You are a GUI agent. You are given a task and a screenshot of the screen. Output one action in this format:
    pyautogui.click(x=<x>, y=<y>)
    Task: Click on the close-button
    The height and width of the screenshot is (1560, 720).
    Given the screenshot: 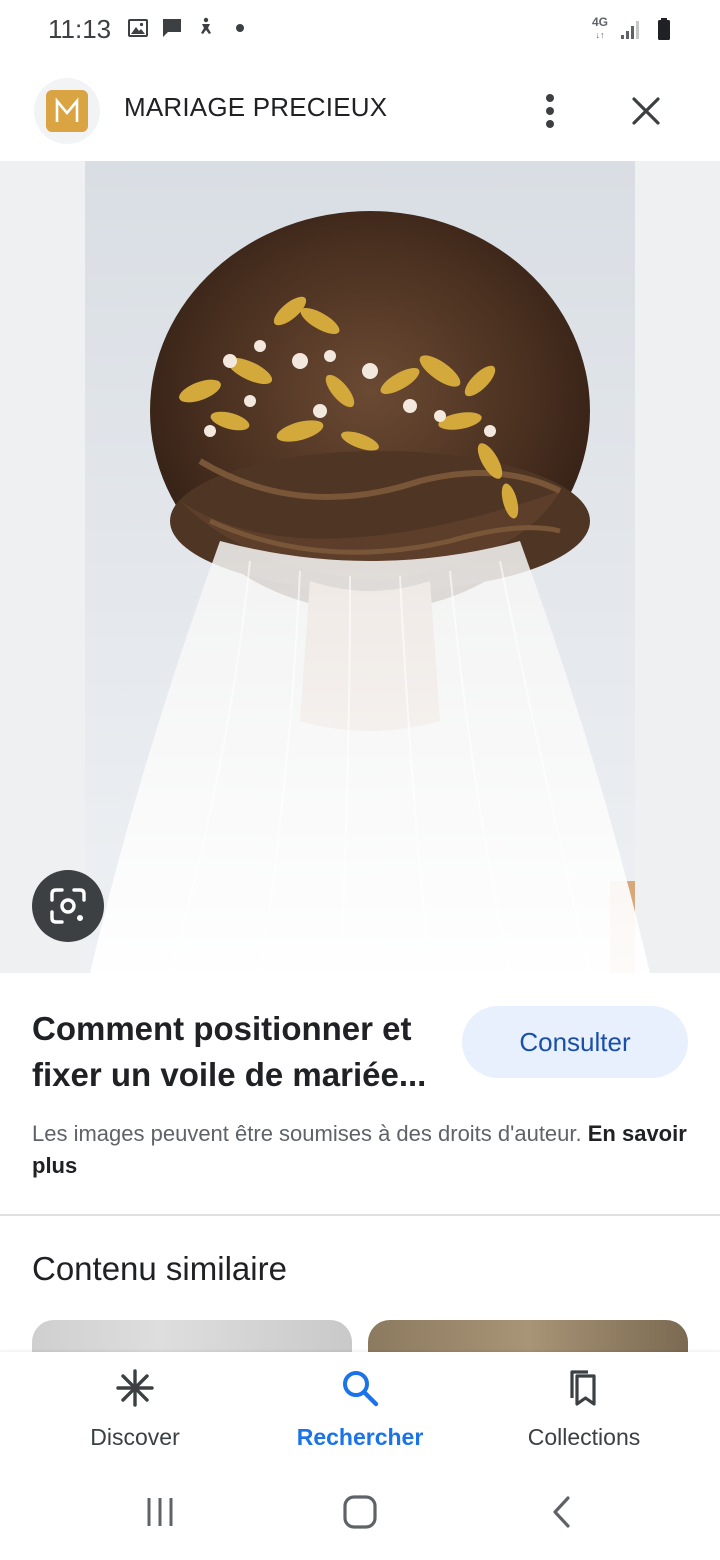 What is the action you would take?
    pyautogui.click(x=646, y=111)
    